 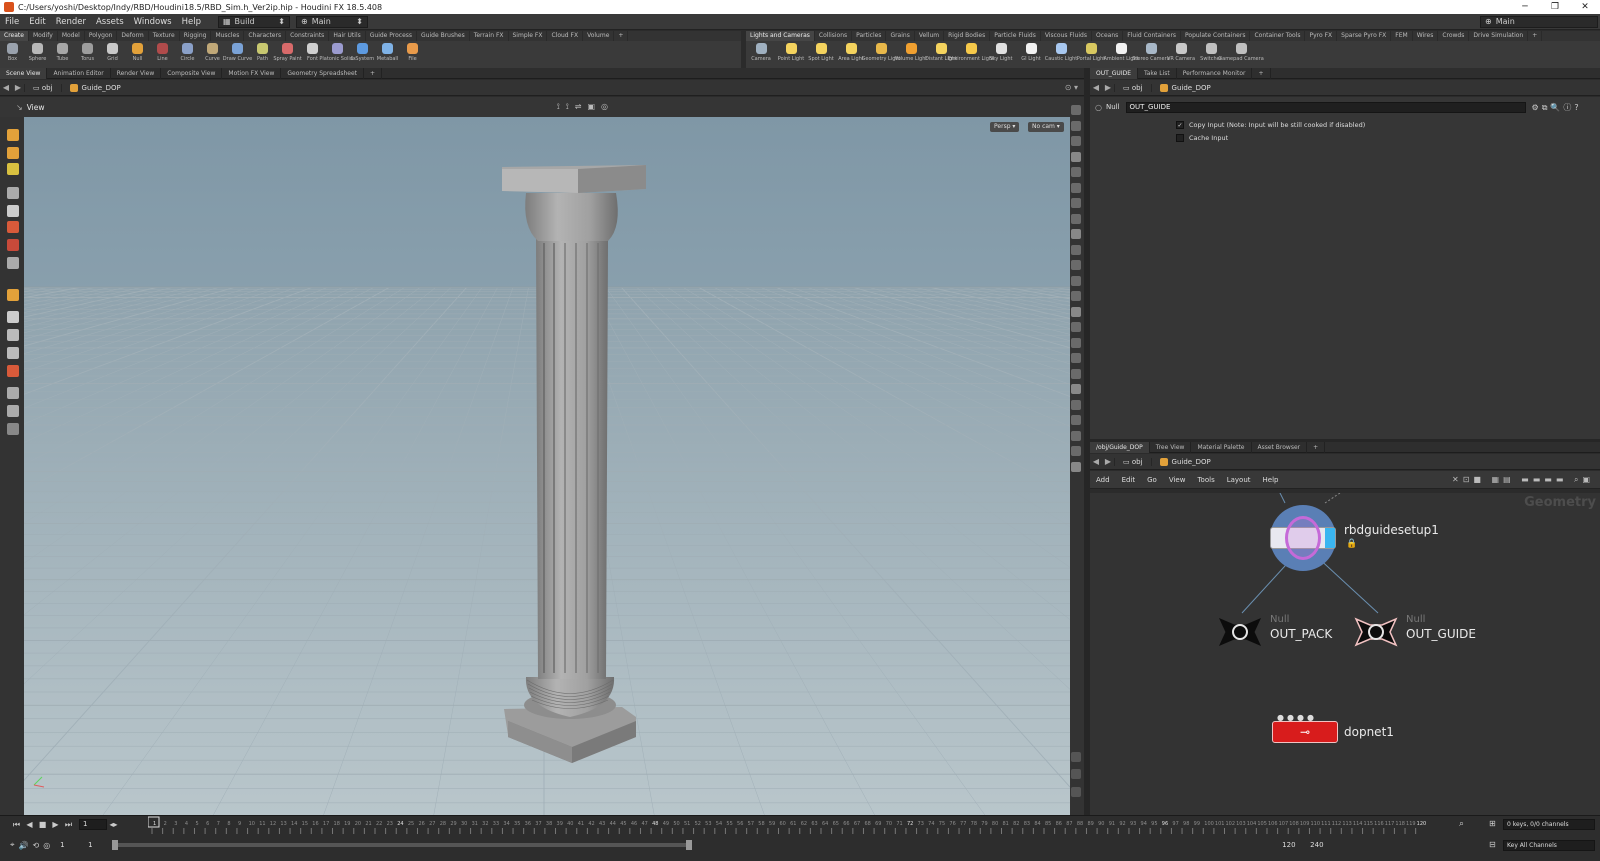 What do you see at coordinates (1114, 73) in the screenshot?
I see `pane-tab-out-guide: OUT_GUIDE` at bounding box center [1114, 73].